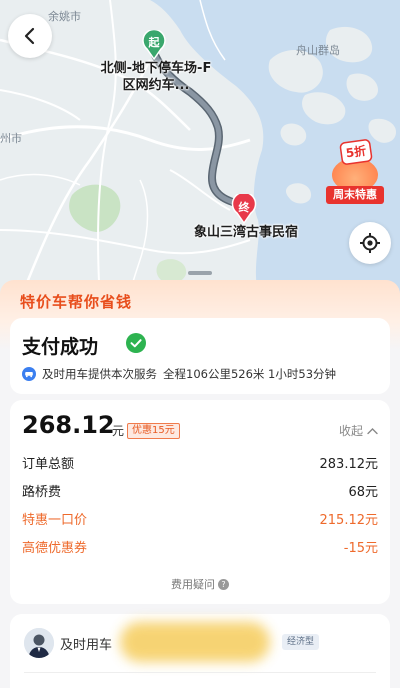  I want to click on promo-discount: 5折, so click(356, 152).